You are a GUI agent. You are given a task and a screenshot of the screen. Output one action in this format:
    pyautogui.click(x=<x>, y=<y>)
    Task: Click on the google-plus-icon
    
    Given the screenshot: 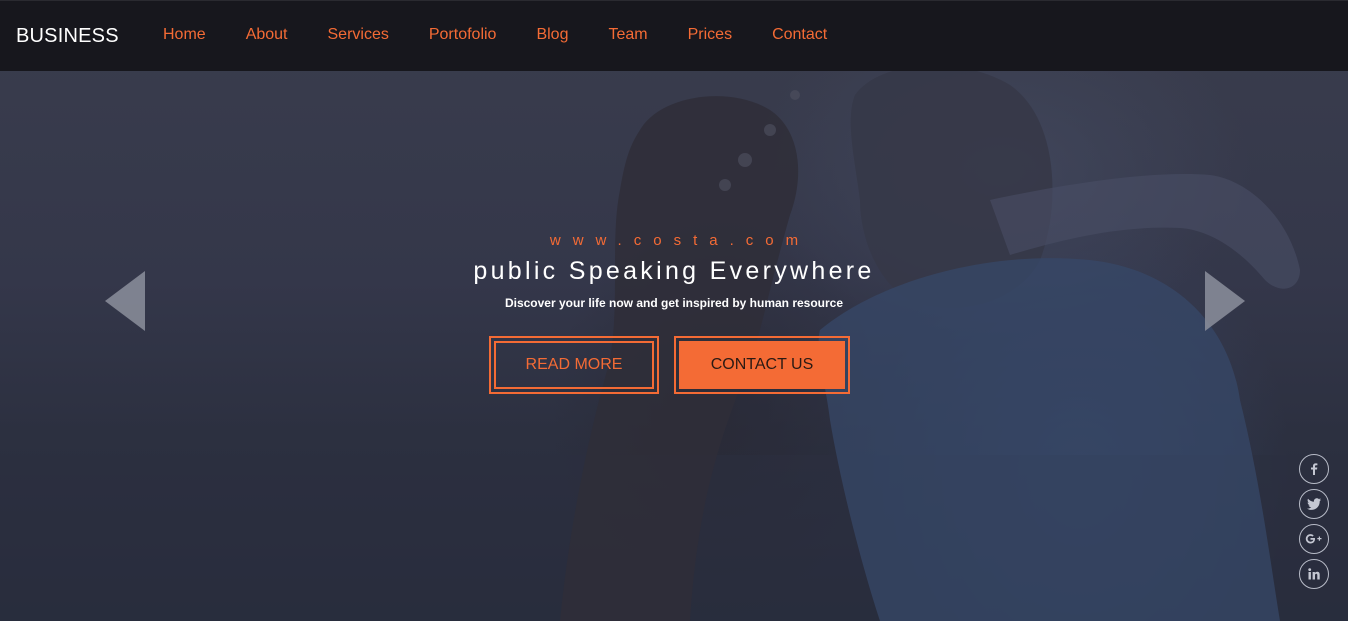 What is the action you would take?
    pyautogui.click(x=1314, y=539)
    